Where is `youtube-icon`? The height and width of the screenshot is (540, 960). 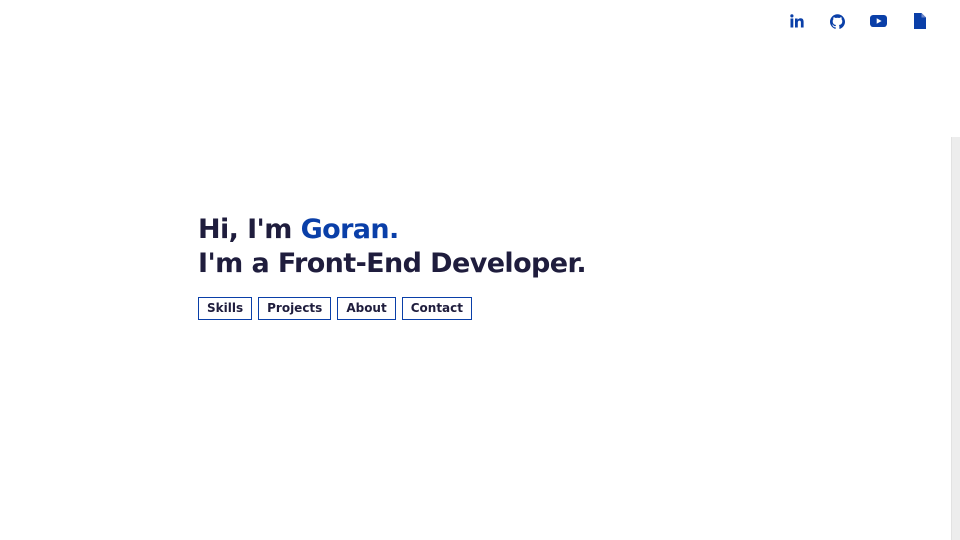
youtube-icon is located at coordinates (878, 21).